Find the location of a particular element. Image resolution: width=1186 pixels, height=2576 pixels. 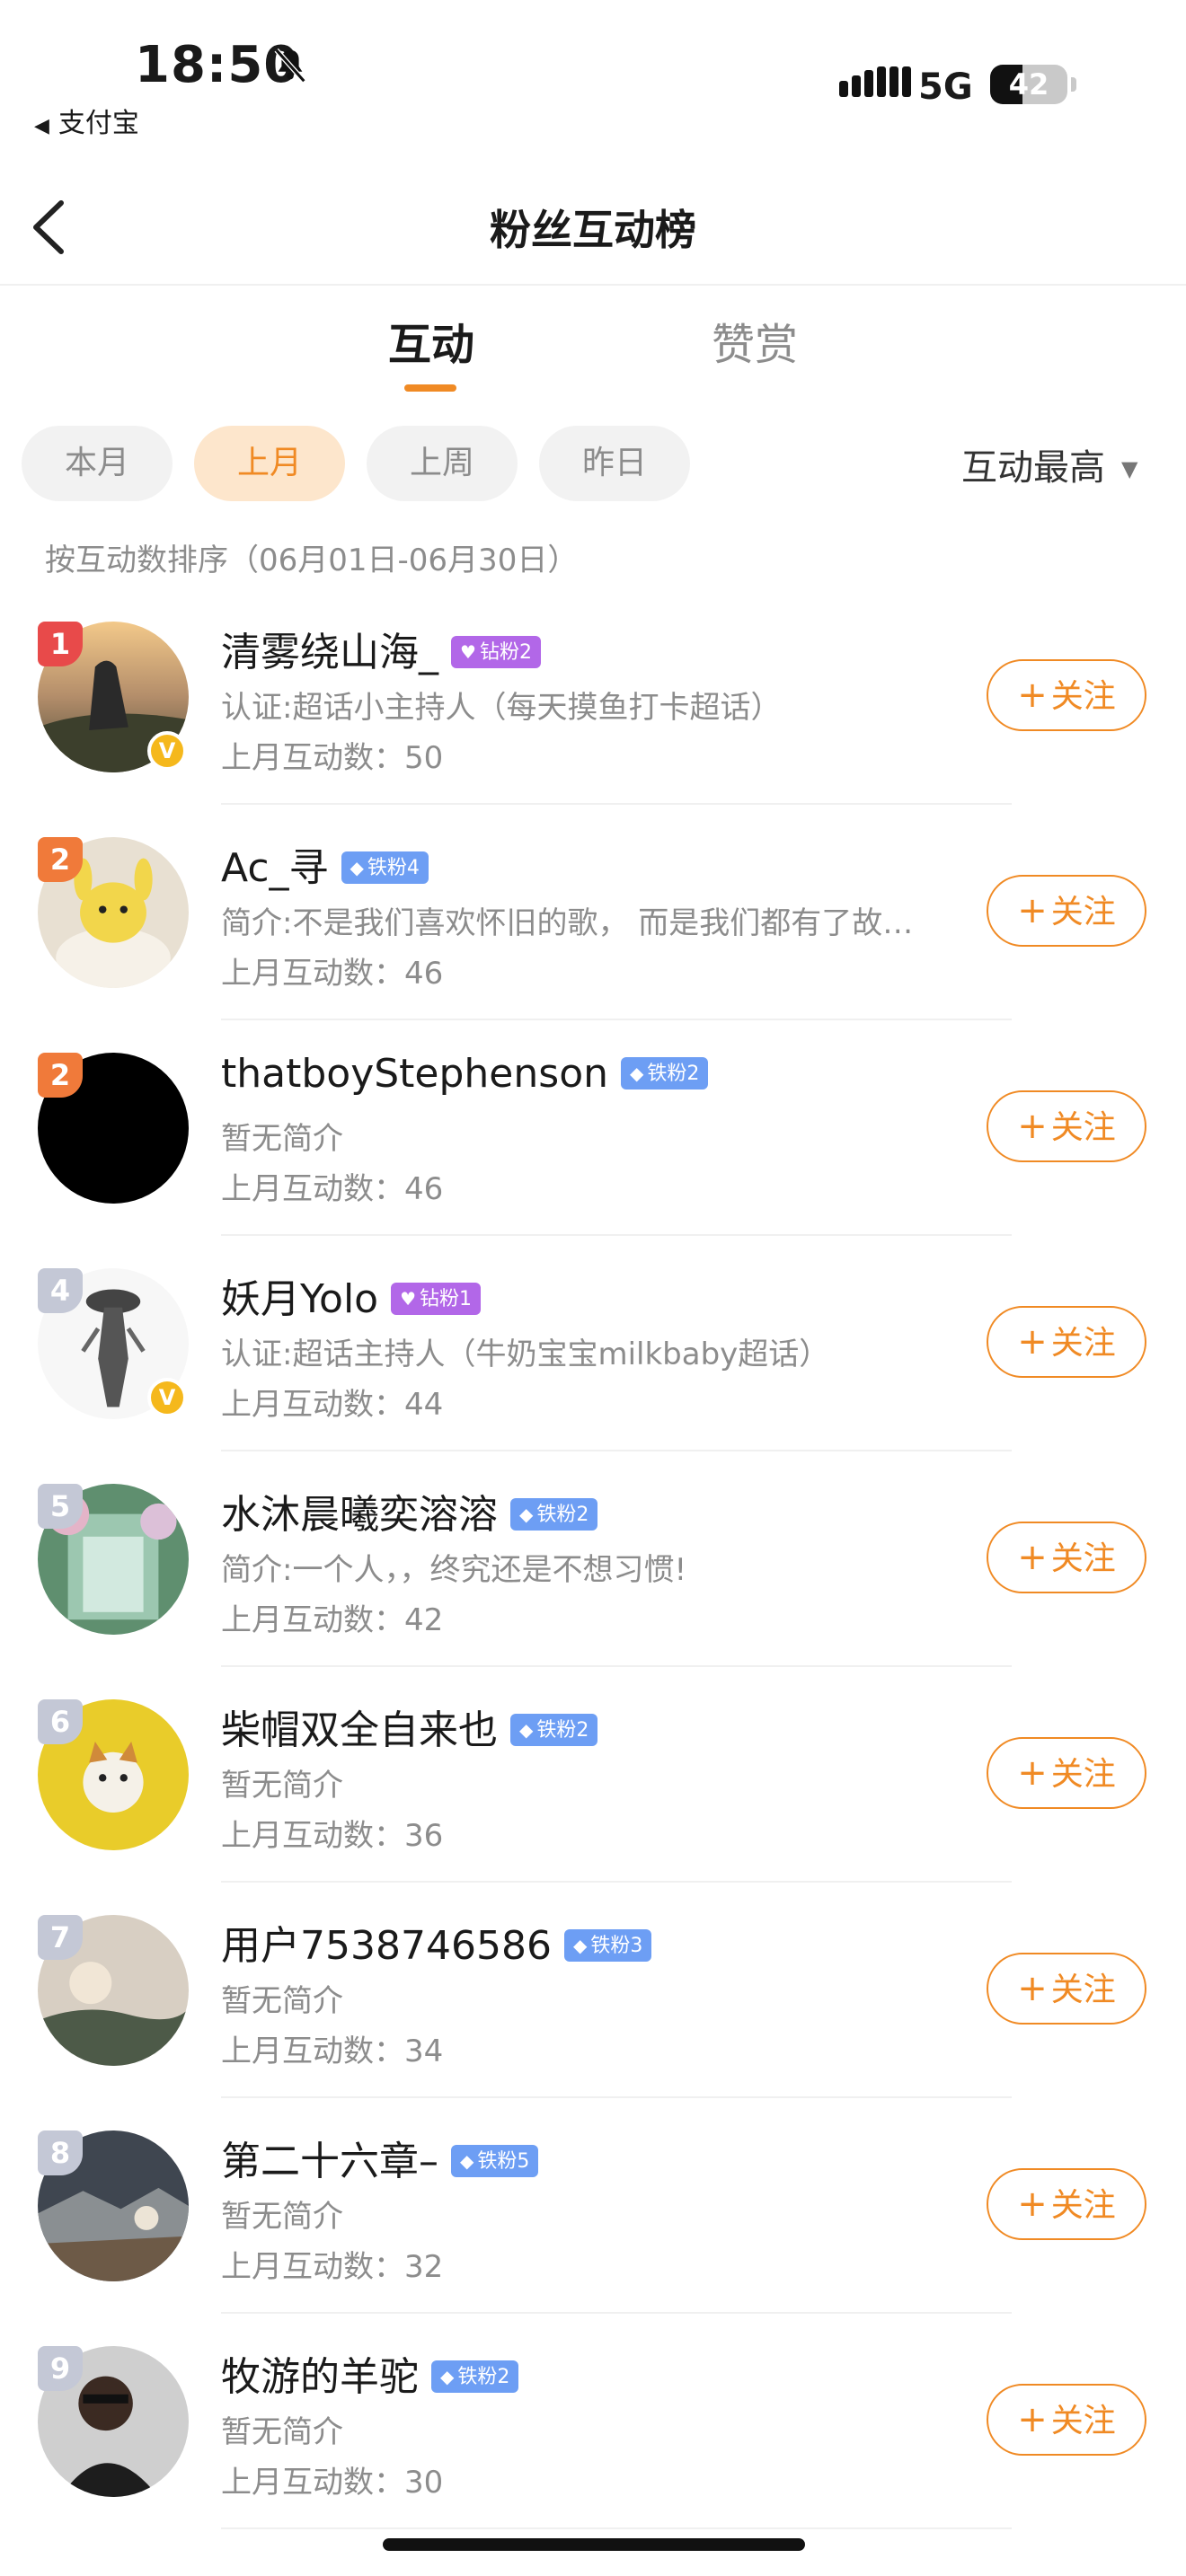

interaction-count: 上月互动数：42 is located at coordinates (332, 1620).